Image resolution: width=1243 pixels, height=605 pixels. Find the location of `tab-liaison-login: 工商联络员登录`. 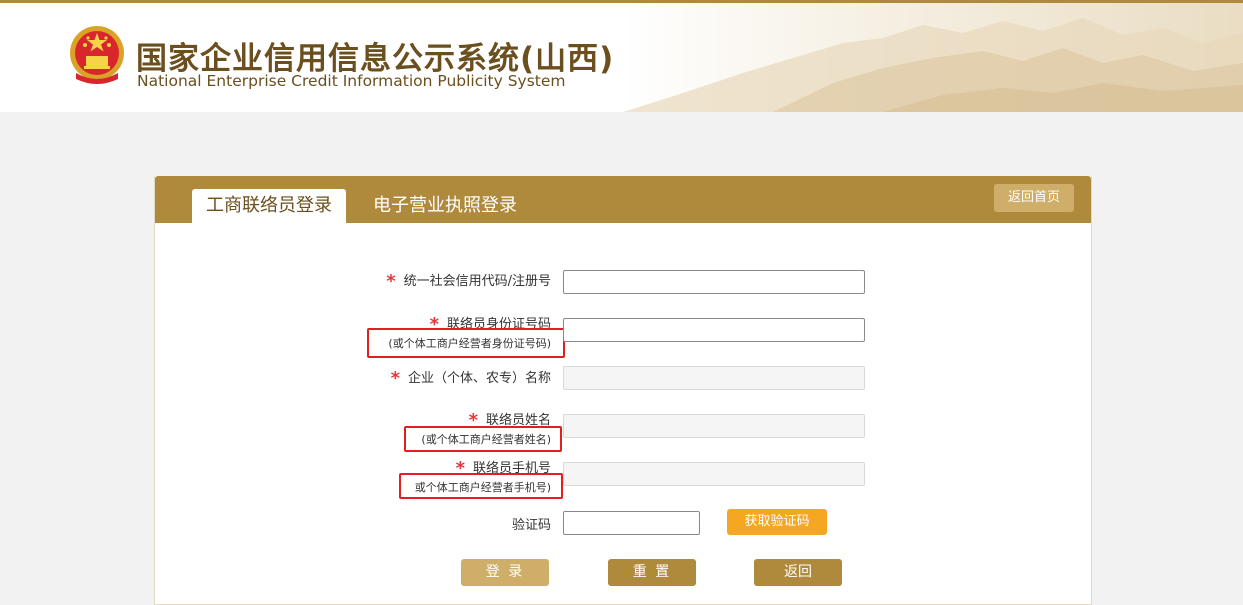

tab-liaison-login: 工商联络员登录 is located at coordinates (269, 206).